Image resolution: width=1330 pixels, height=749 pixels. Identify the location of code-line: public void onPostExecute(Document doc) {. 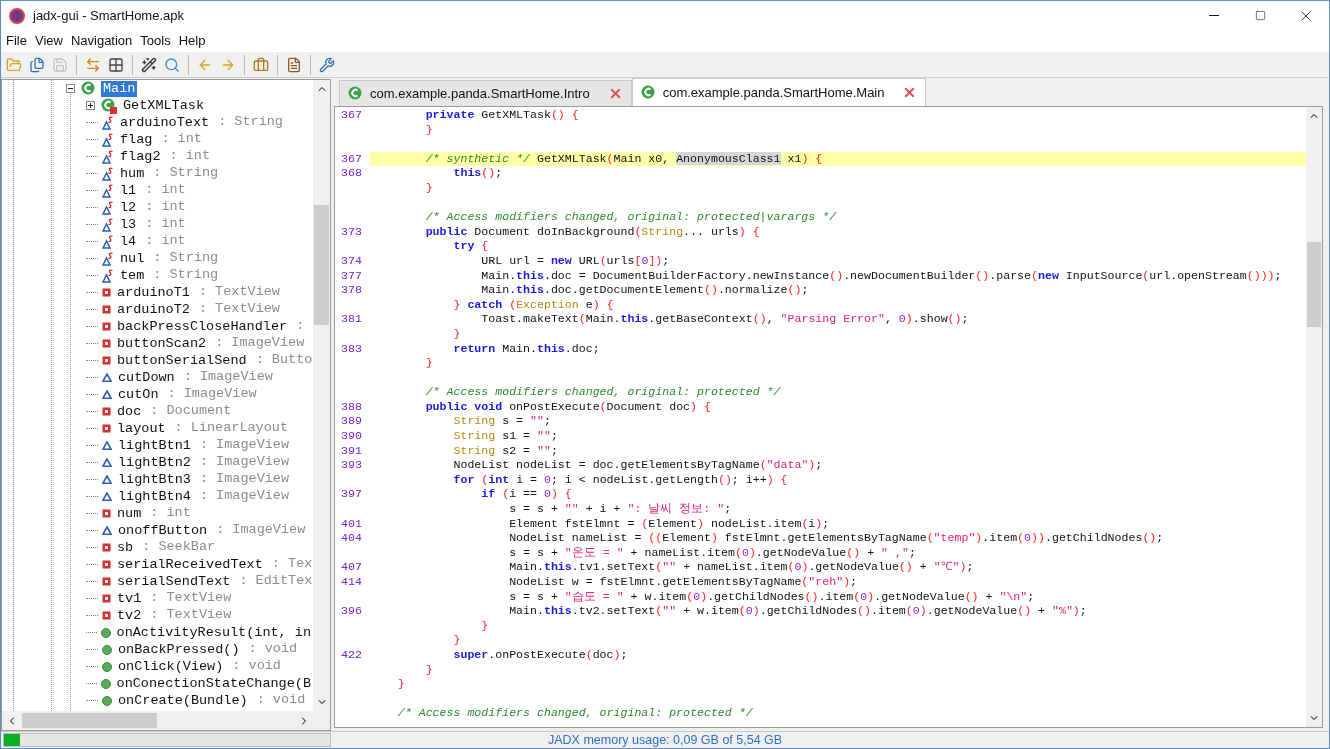
(567, 406).